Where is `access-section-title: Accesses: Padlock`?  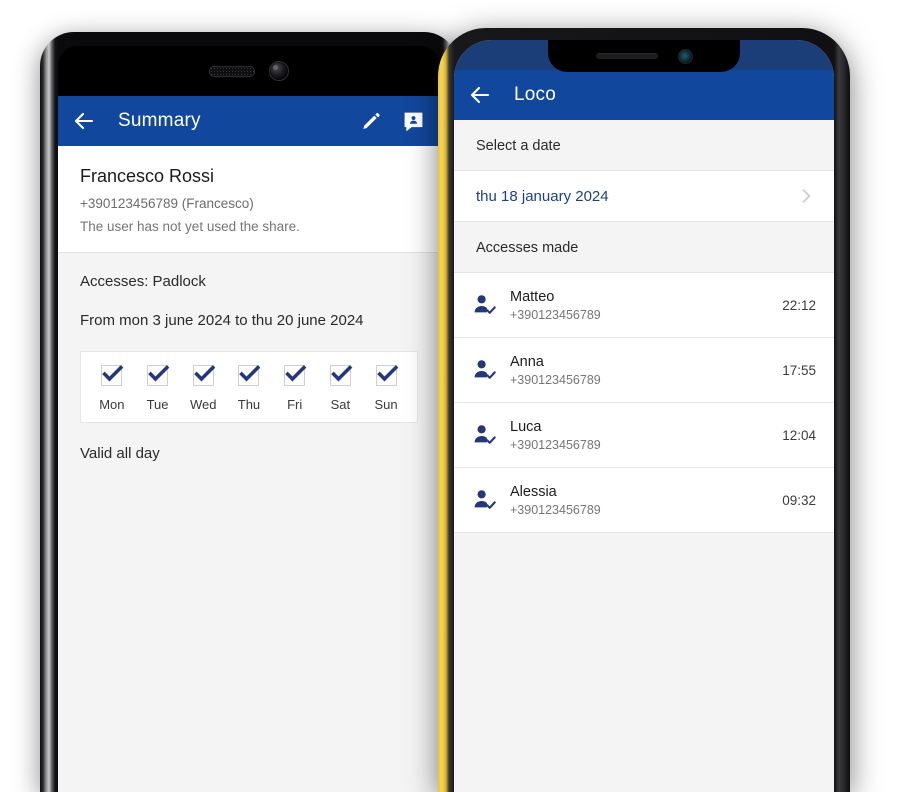 access-section-title: Accesses: Padlock is located at coordinates (143, 281).